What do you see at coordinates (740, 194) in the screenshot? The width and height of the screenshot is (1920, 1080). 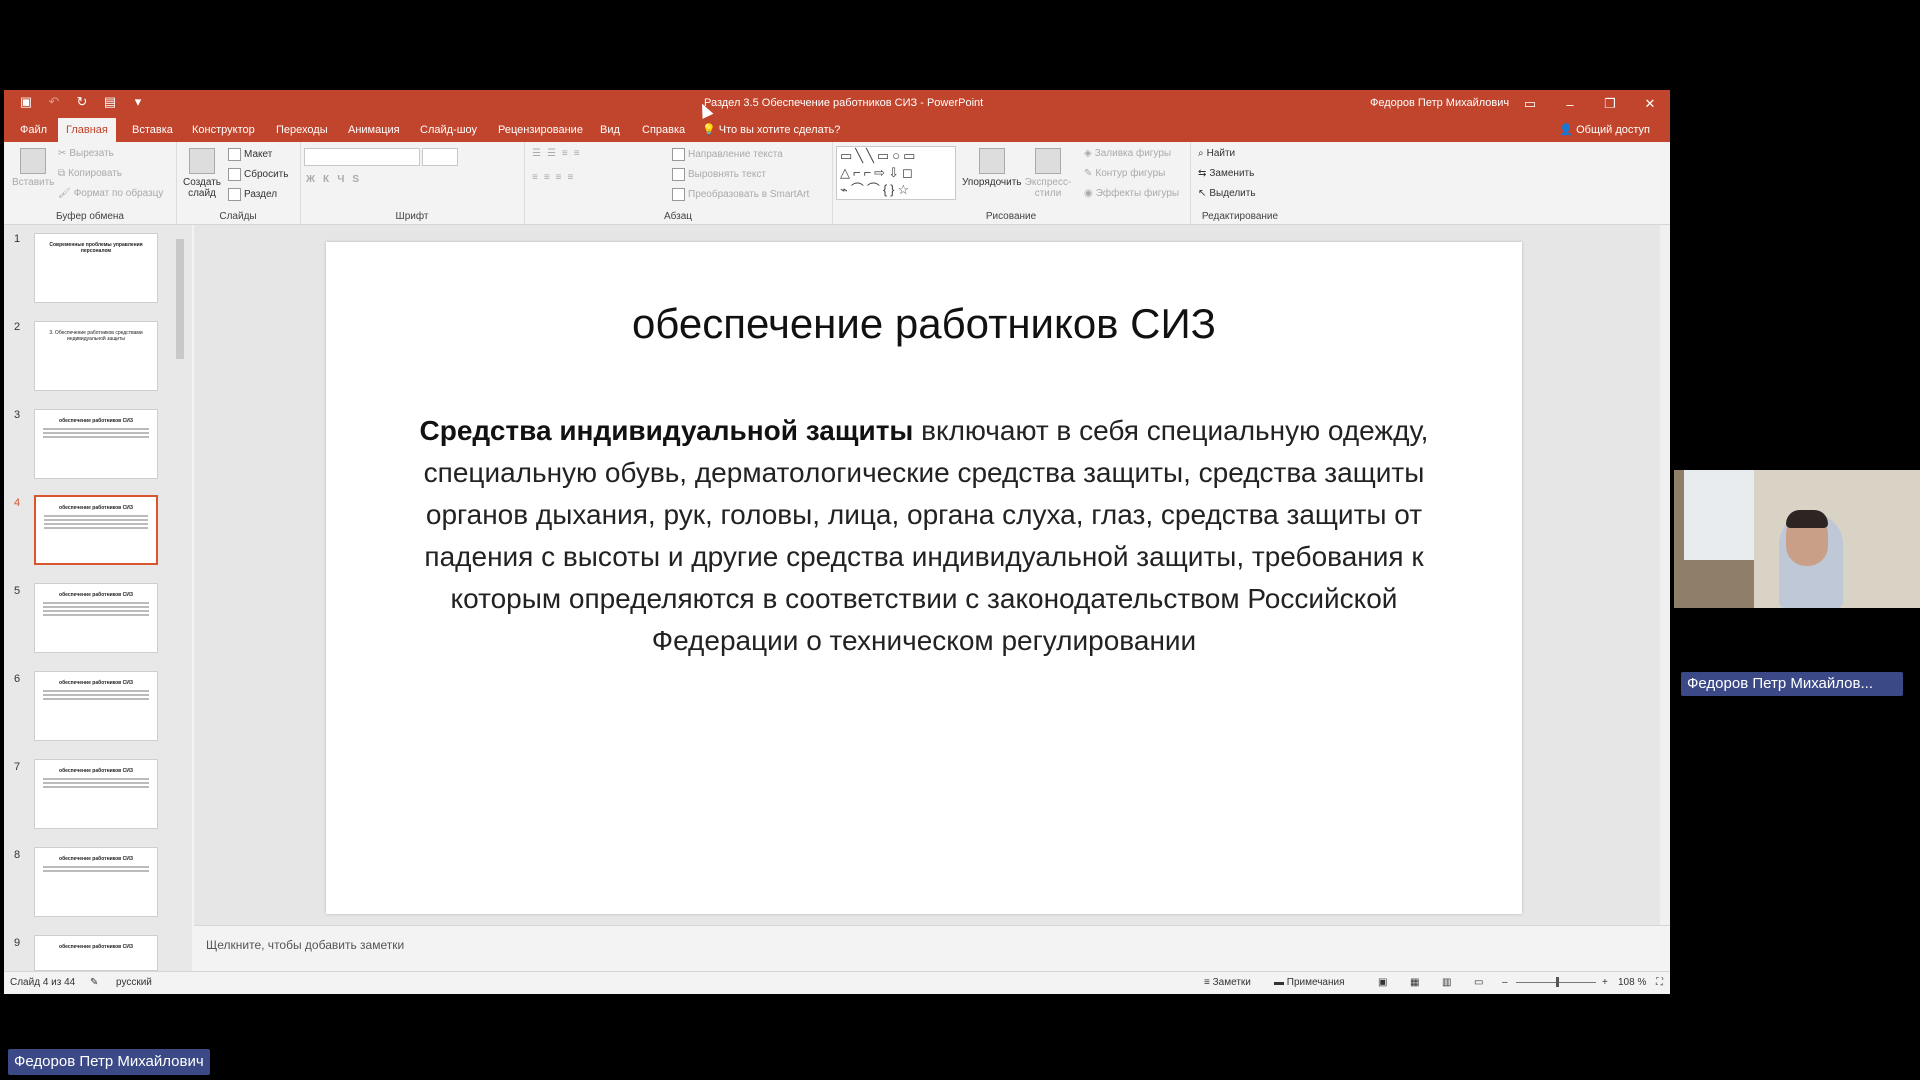 I see `smartart-button: Преобразовать в SmartArt` at bounding box center [740, 194].